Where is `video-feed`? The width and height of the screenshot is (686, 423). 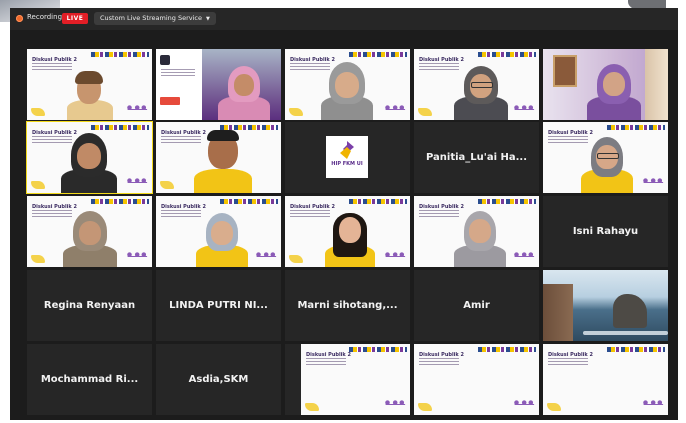
video-feed is located at coordinates (218, 84).